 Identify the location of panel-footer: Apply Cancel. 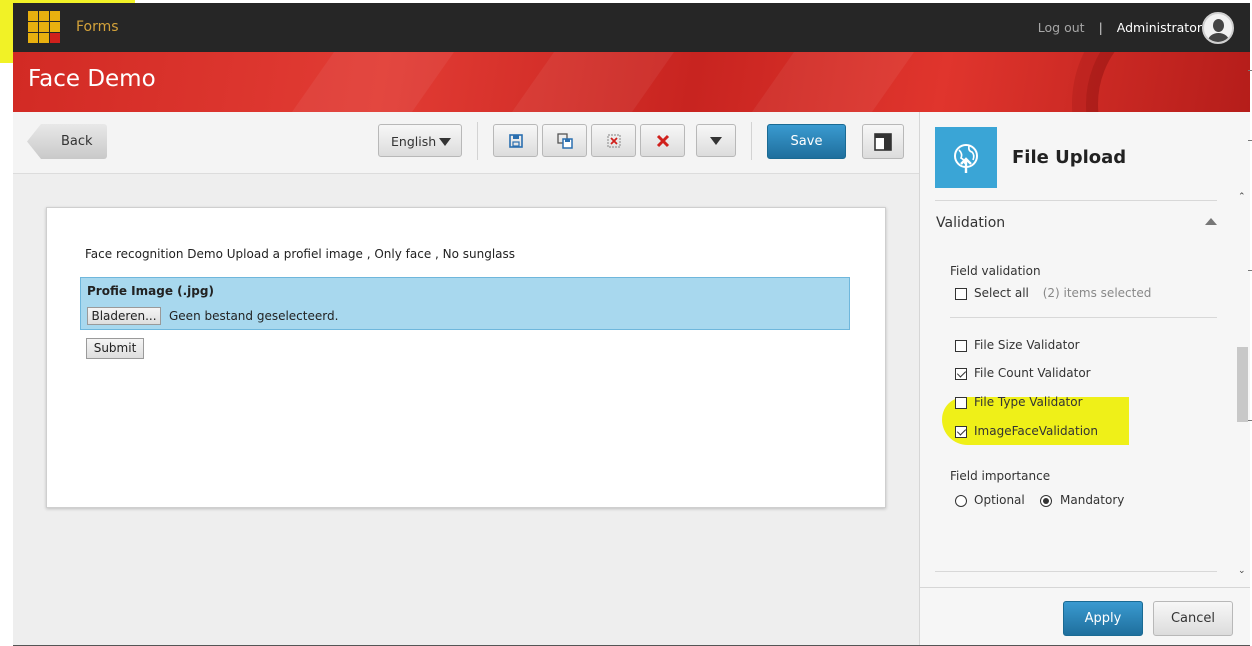
(1085, 616).